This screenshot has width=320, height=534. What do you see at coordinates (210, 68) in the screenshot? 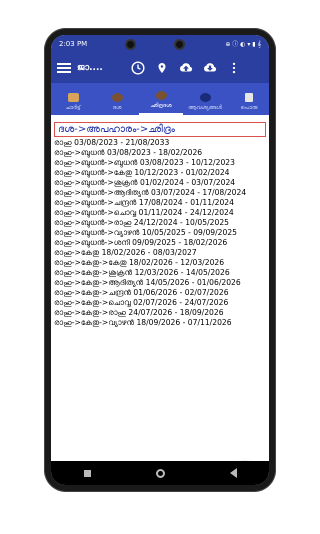
I see `cloud-download-icon` at bounding box center [210, 68].